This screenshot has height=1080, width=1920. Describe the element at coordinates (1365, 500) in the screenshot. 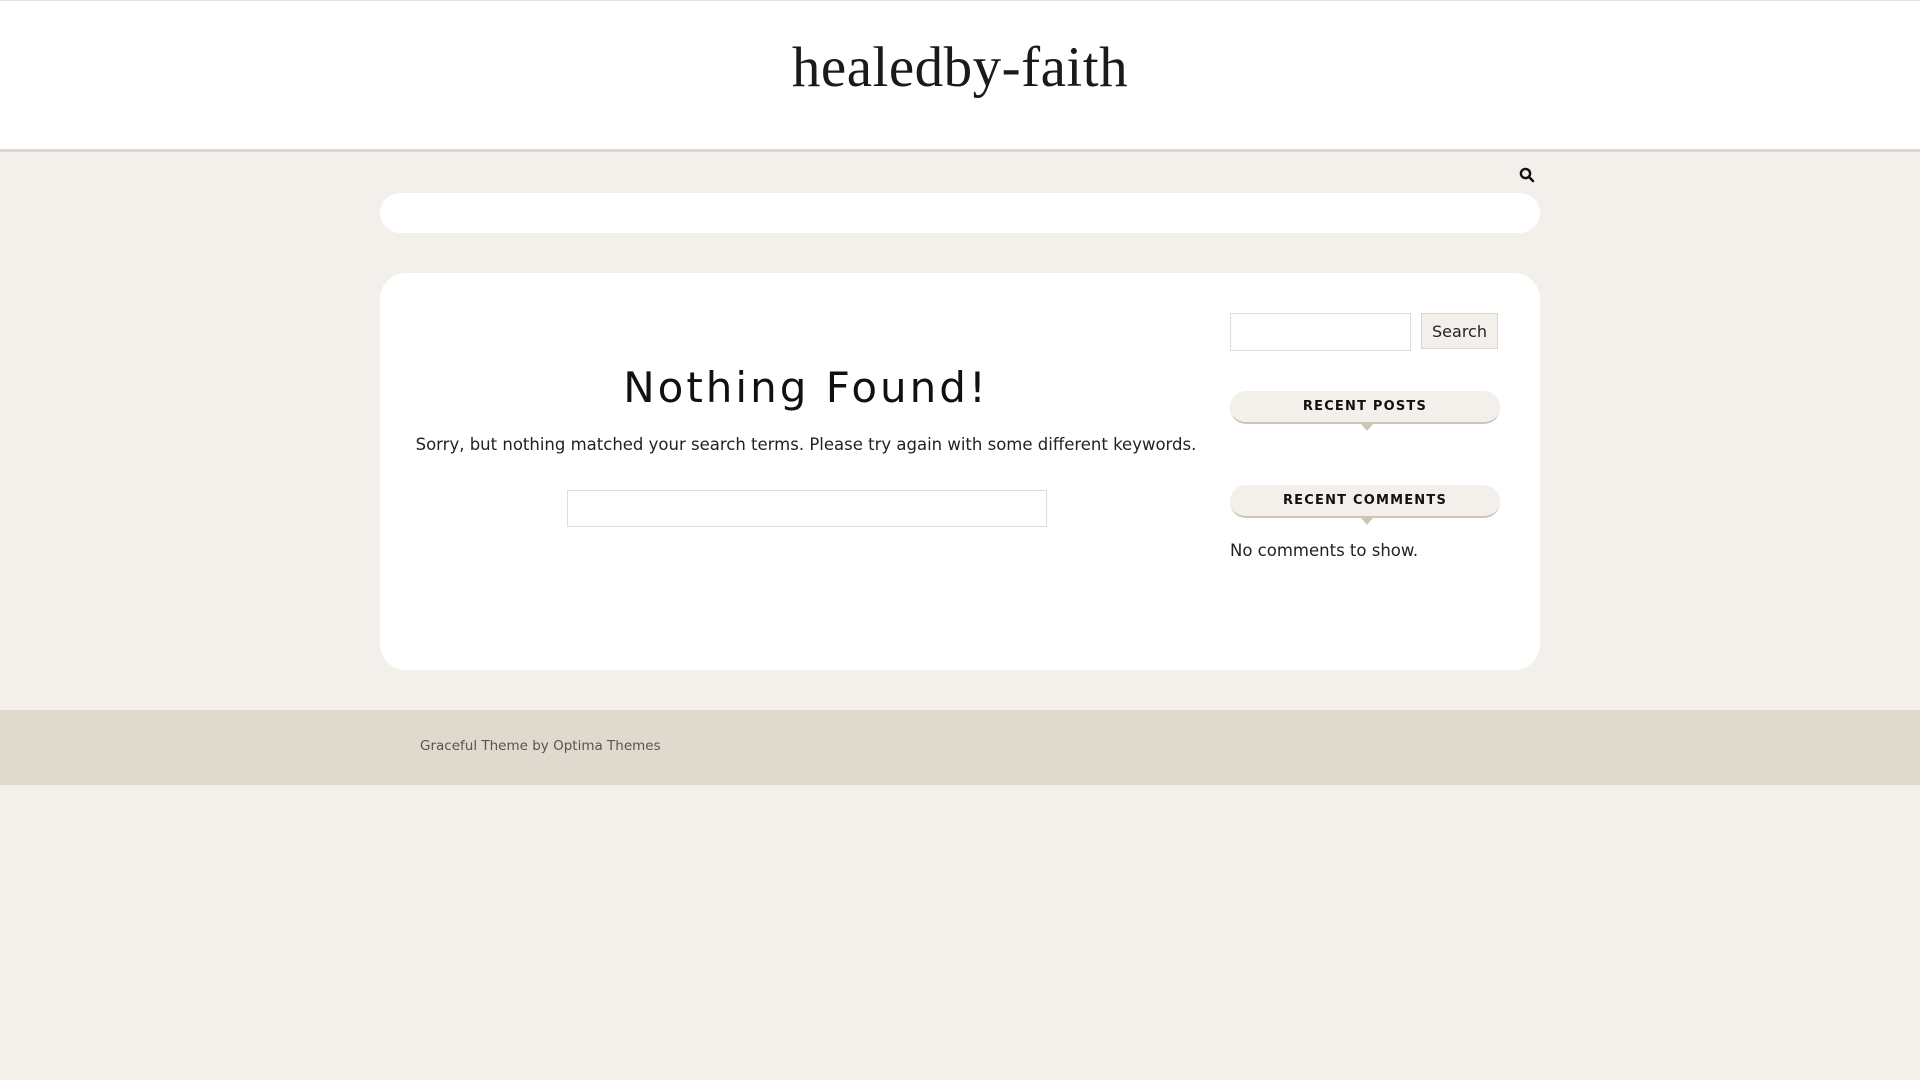

I see `recent-comments-title-text: RECENT COMMENTS` at that location.